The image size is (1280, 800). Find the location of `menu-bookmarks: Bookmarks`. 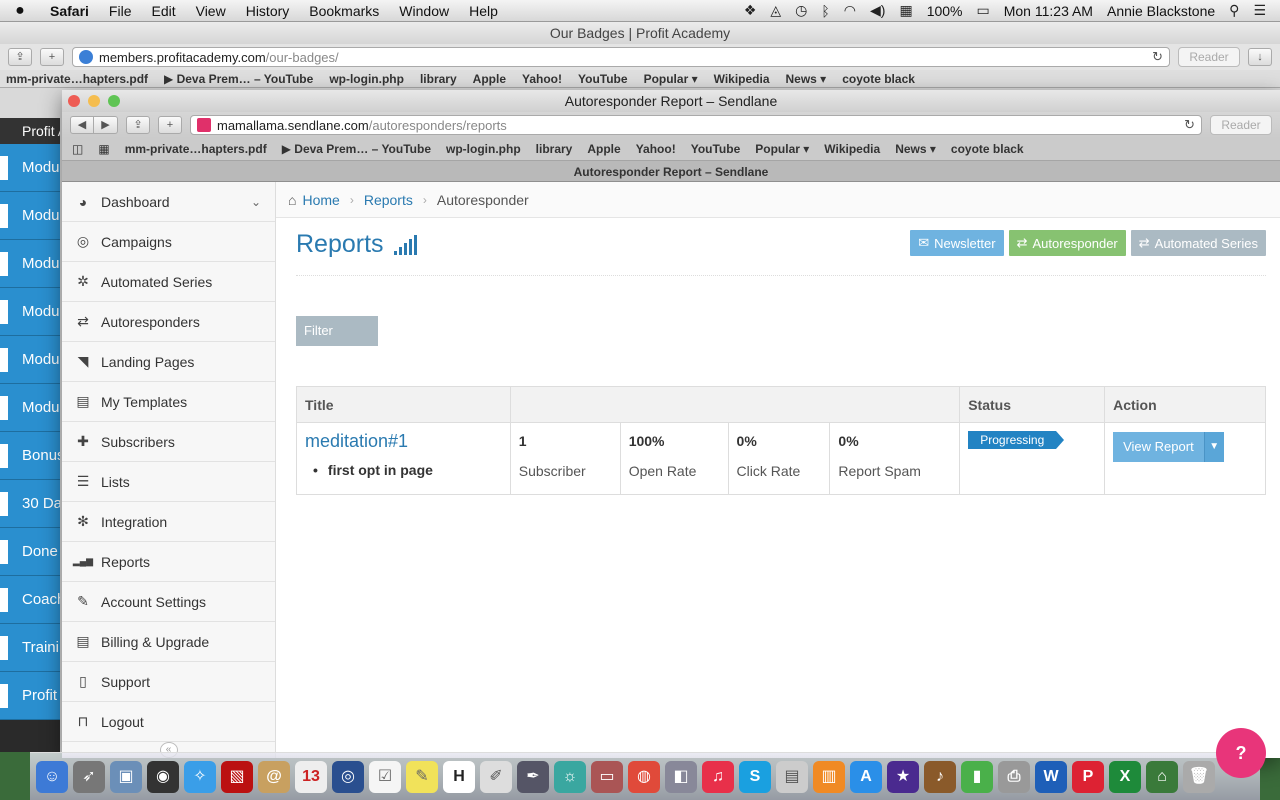

menu-bookmarks: Bookmarks is located at coordinates (344, 11).